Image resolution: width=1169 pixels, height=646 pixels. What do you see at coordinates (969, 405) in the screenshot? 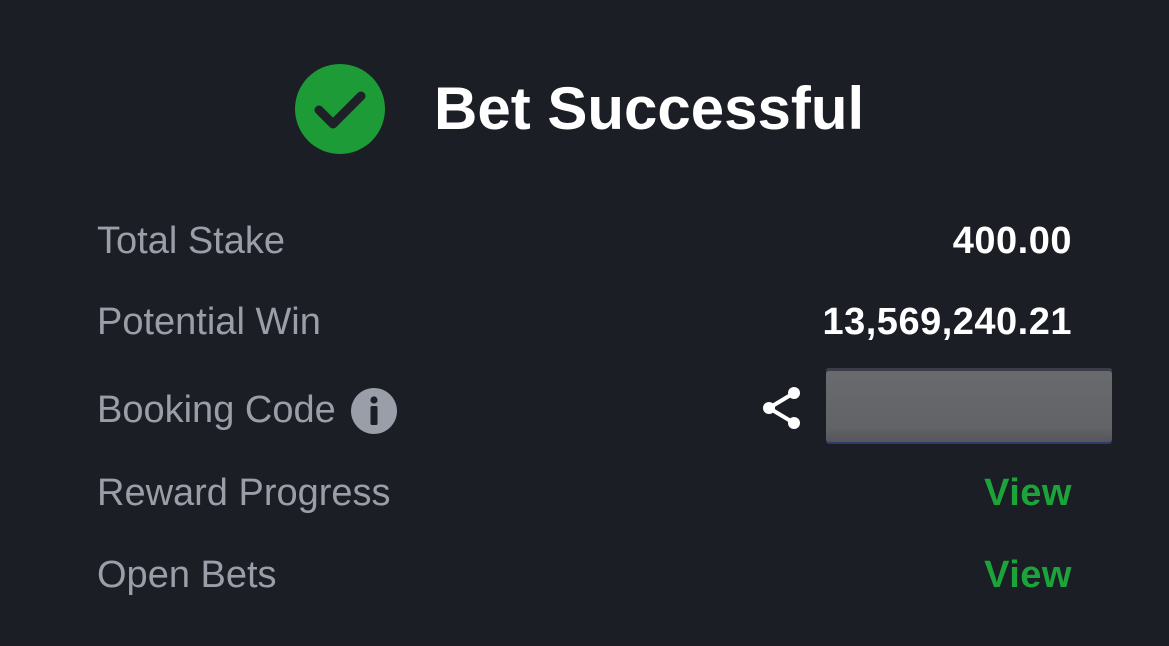
I see `booking-code-value` at bounding box center [969, 405].